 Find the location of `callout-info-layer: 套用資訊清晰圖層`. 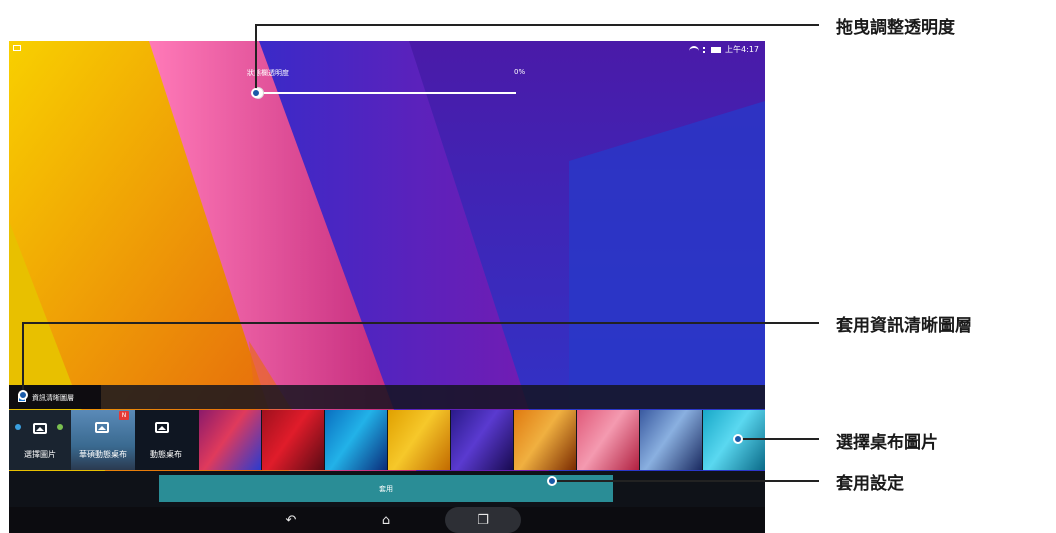

callout-info-layer: 套用資訊清晰圖層 is located at coordinates (904, 326).